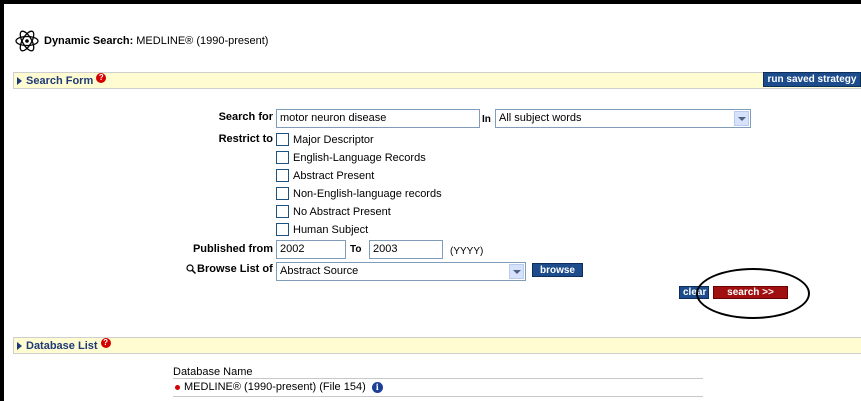 The width and height of the screenshot is (861, 401). Describe the element at coordinates (232, 249) in the screenshot. I see `published-from-label: Published from` at that location.